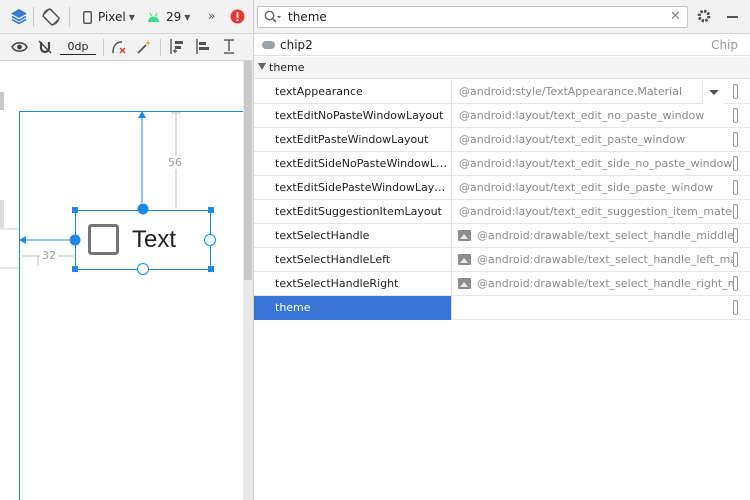 The height and width of the screenshot is (500, 750). I want to click on layers-icon, so click(19, 17).